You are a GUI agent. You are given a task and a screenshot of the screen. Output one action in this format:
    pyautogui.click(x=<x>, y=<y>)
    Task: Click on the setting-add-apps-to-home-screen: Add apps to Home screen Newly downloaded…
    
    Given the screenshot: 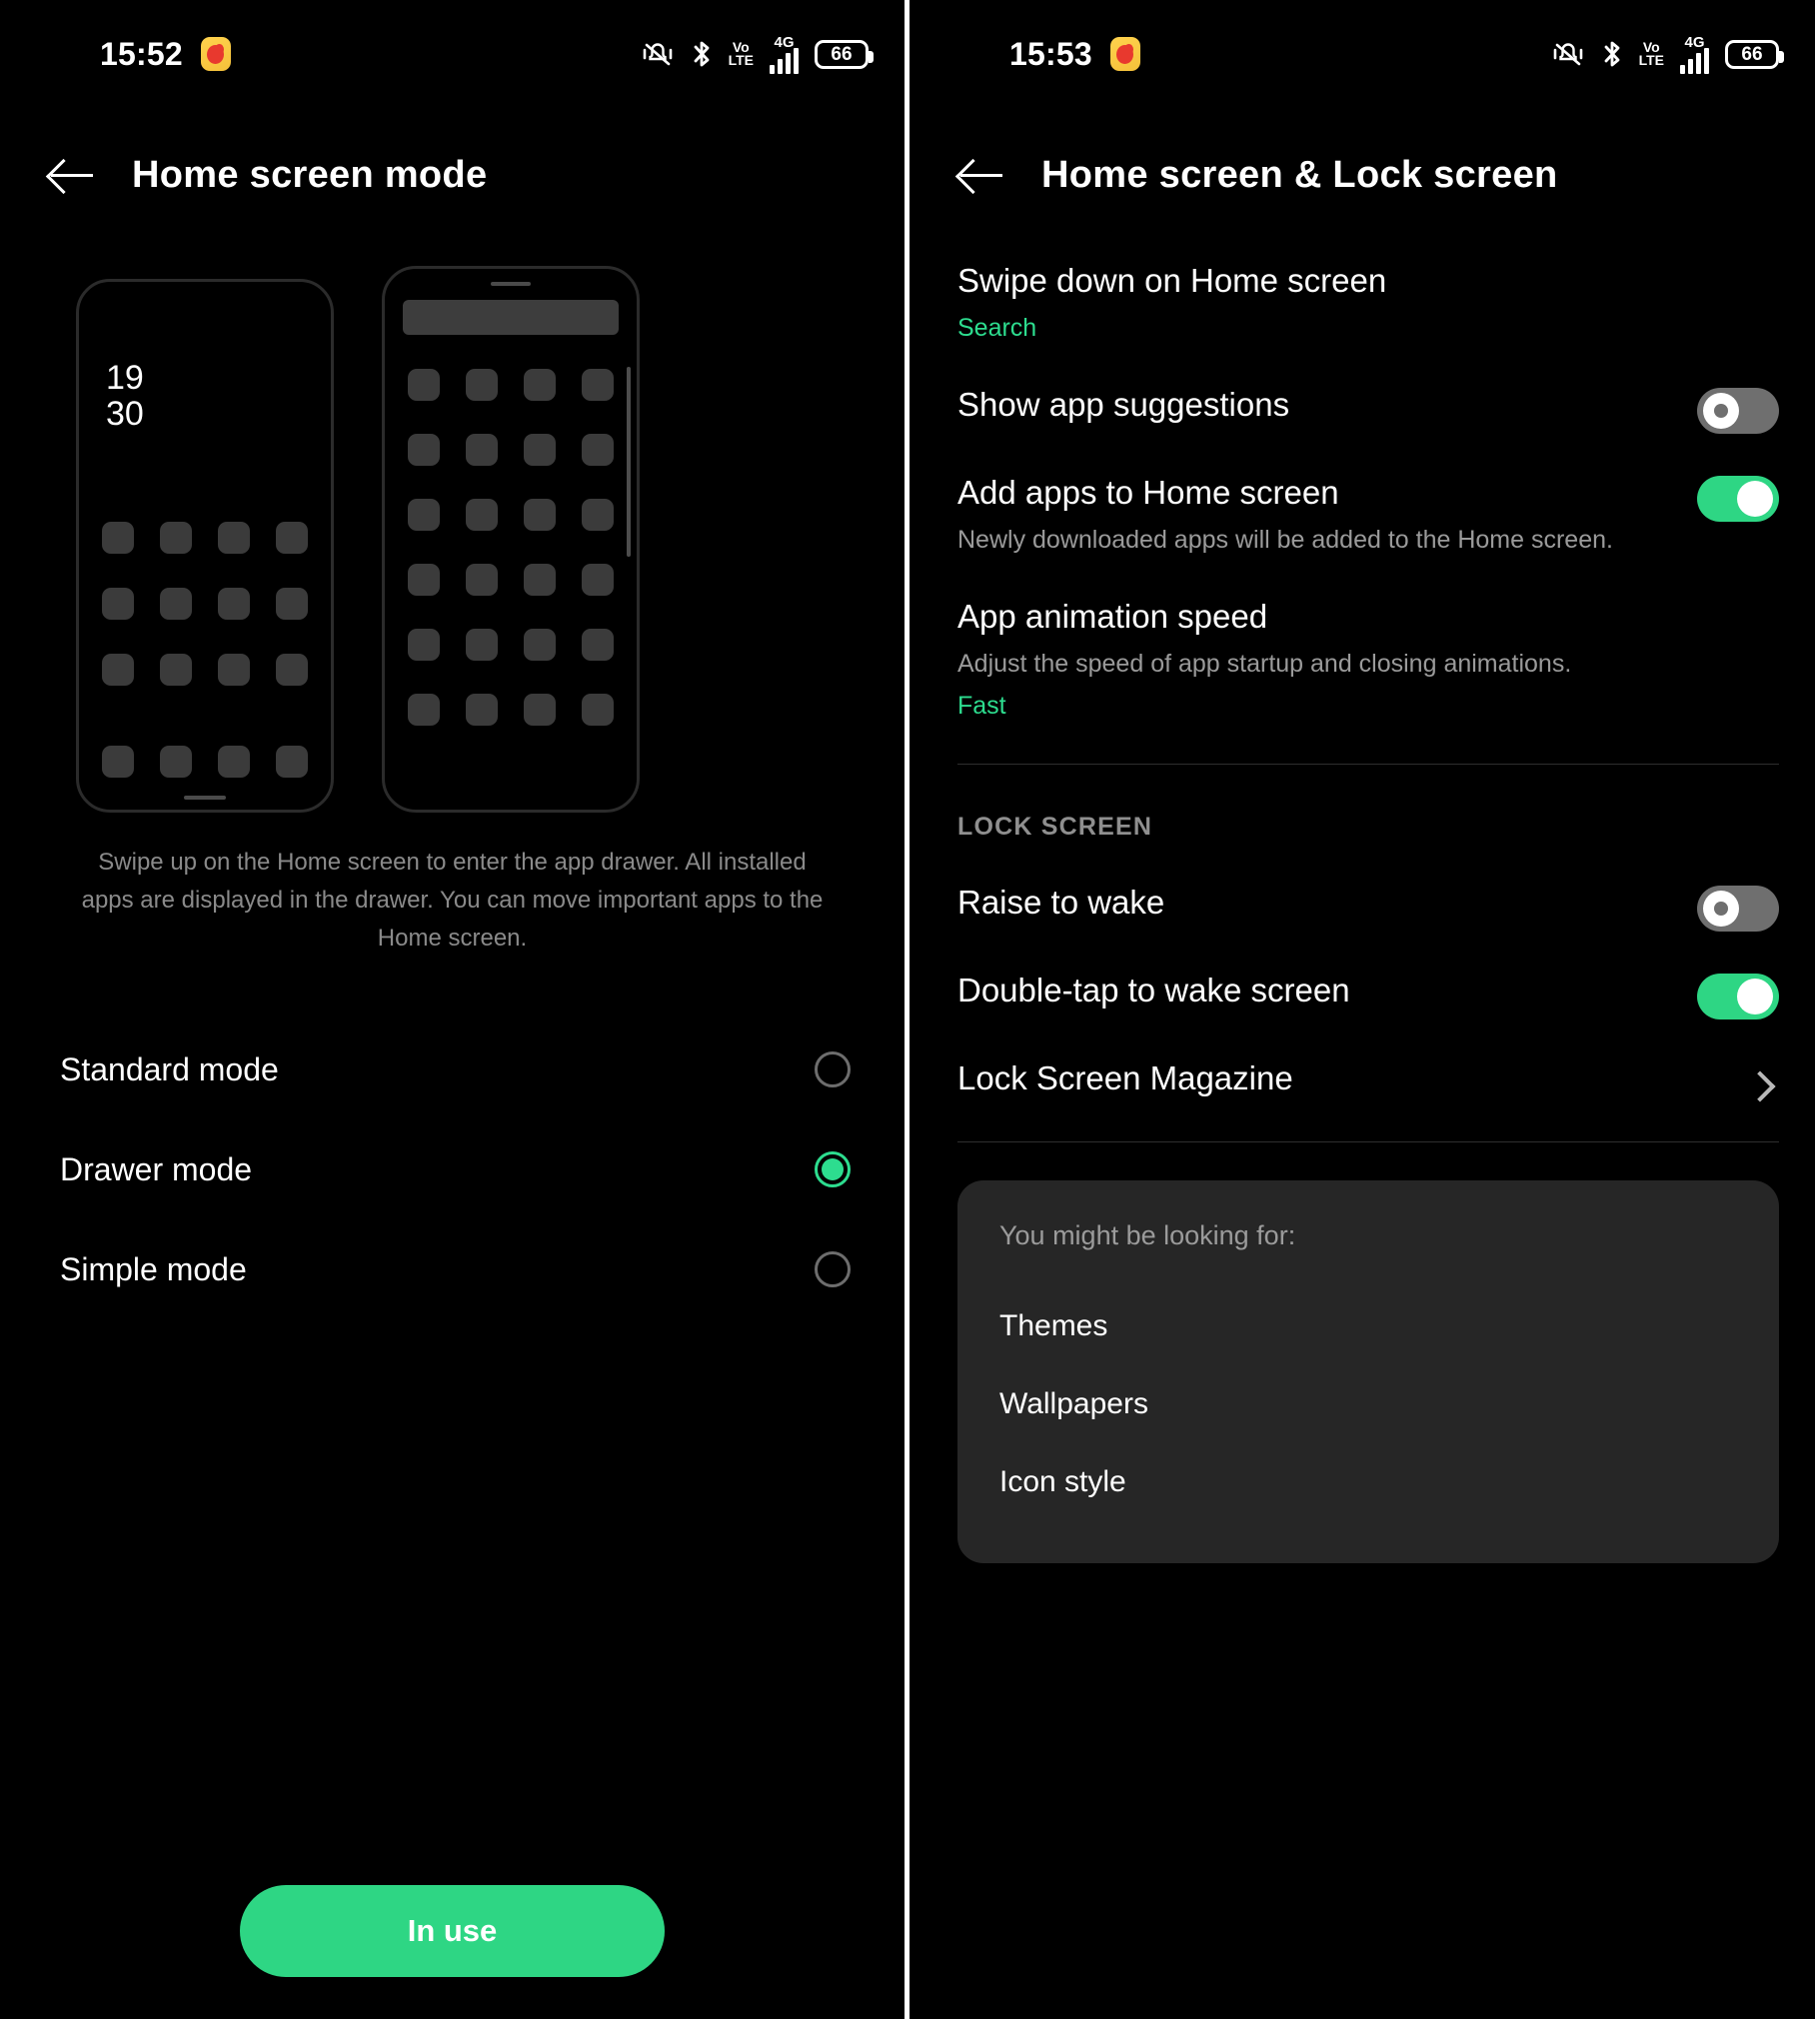 What is the action you would take?
    pyautogui.click(x=1368, y=500)
    